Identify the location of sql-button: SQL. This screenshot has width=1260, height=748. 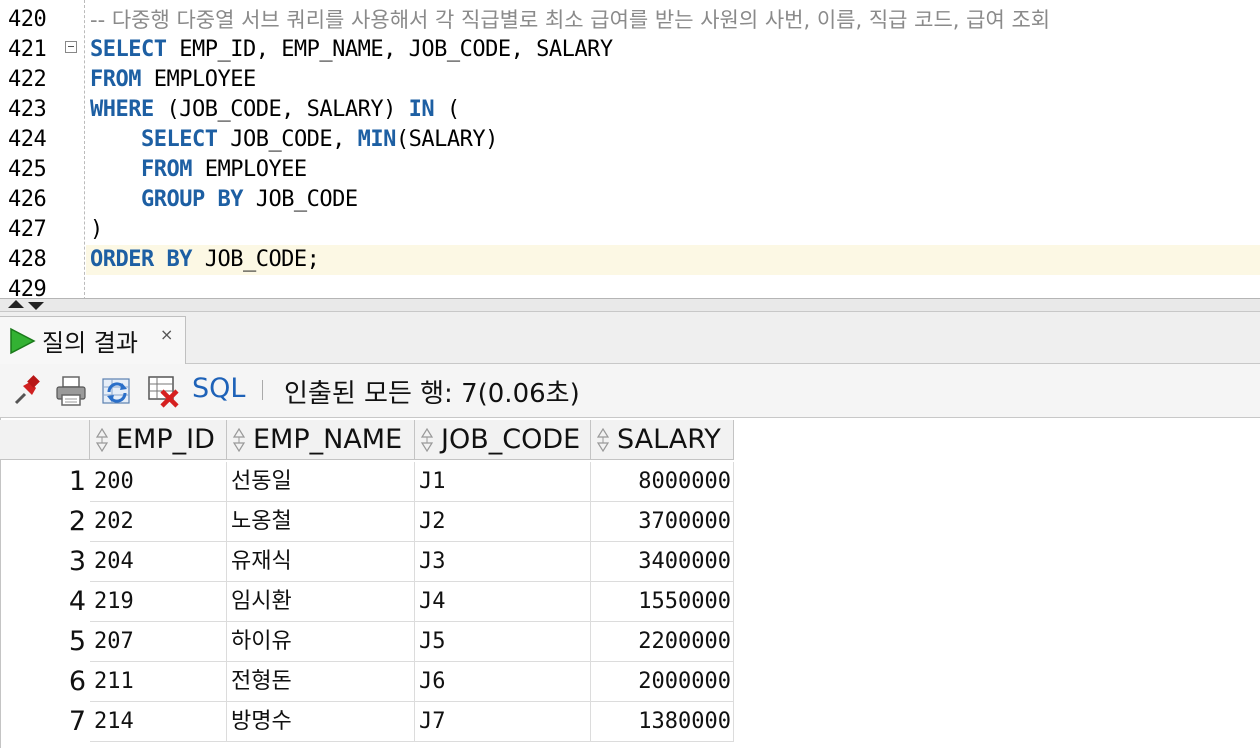
(218, 388).